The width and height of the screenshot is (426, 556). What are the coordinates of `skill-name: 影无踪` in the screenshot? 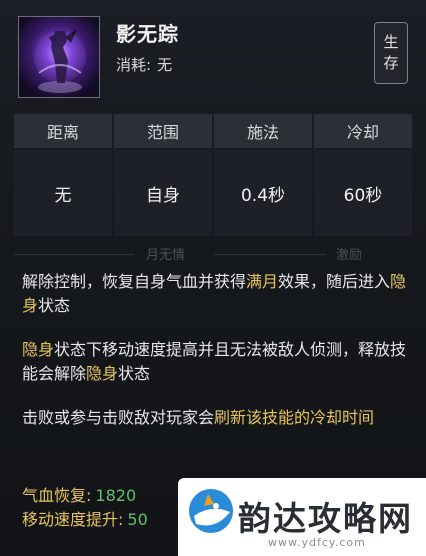 It's located at (147, 34).